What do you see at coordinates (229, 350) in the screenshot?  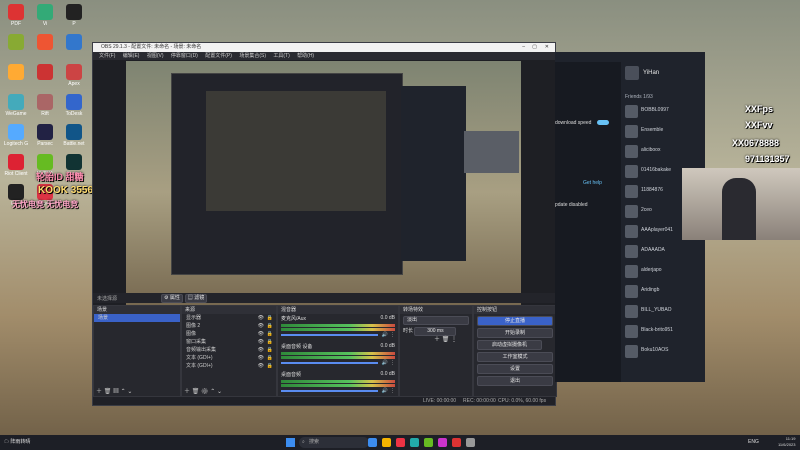 I see `source-item: 音频输出采集 👁 🔒` at bounding box center [229, 350].